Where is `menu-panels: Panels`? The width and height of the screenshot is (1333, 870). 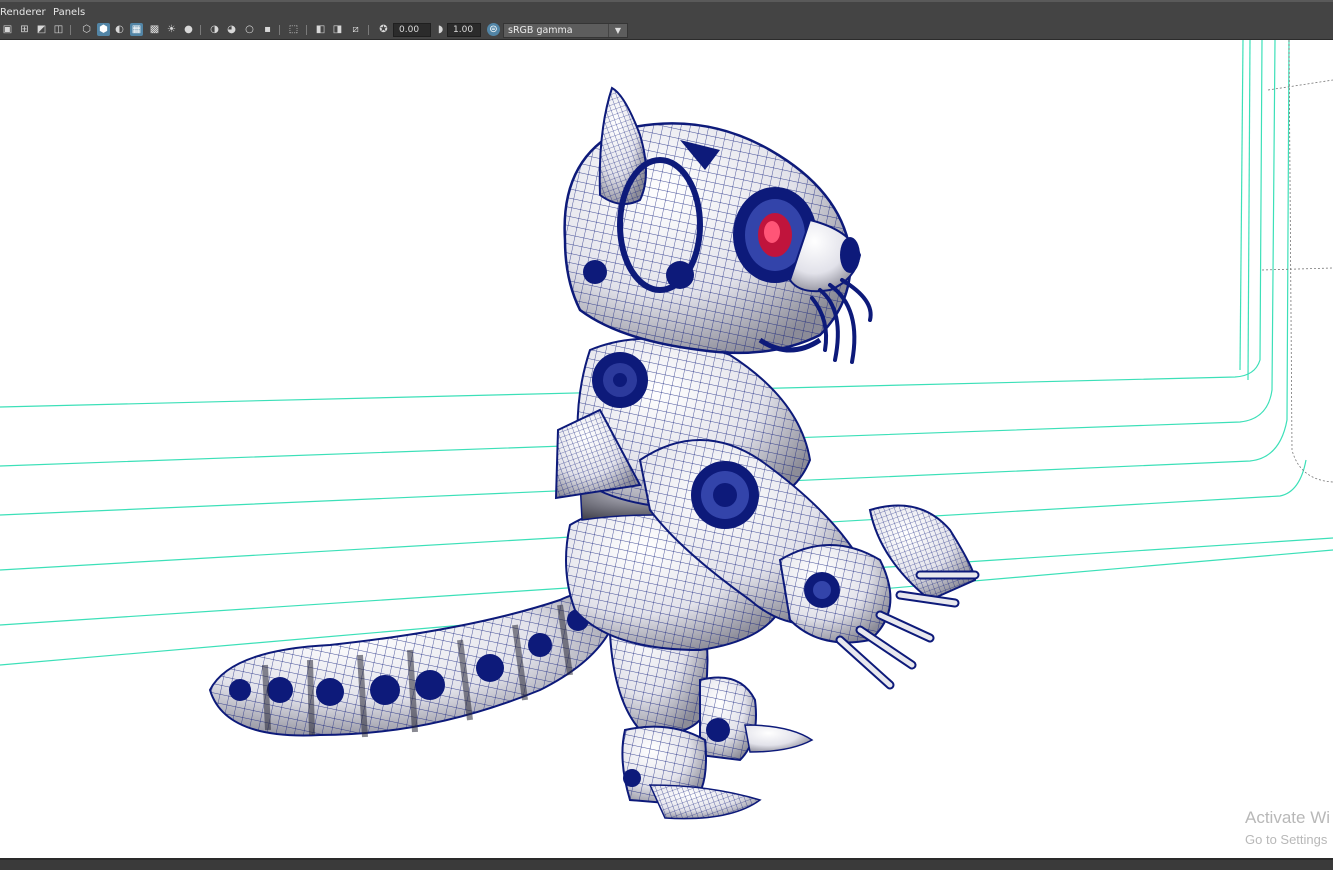
menu-panels: Panels is located at coordinates (69, 13).